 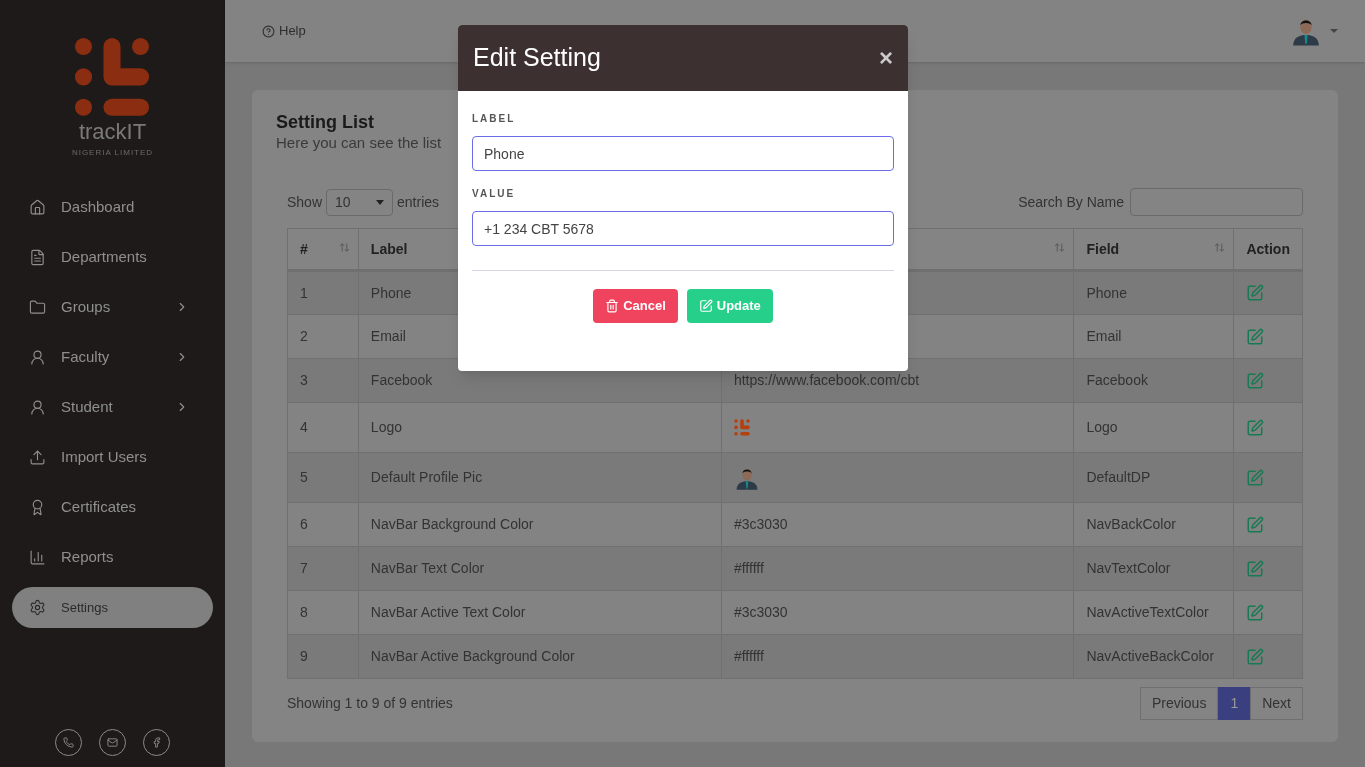 I want to click on nav-label: Groups, so click(x=86, y=307).